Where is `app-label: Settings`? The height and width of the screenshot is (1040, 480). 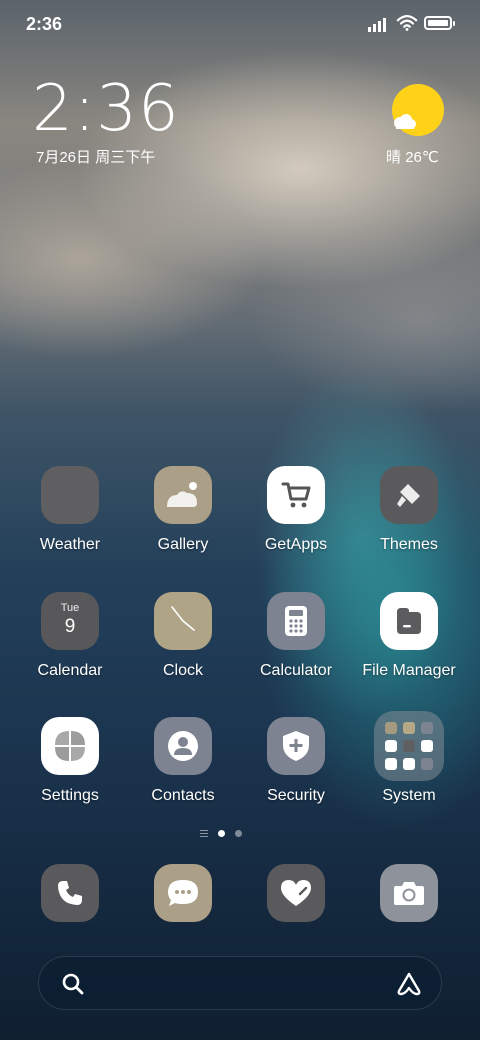 app-label: Settings is located at coordinates (70, 795).